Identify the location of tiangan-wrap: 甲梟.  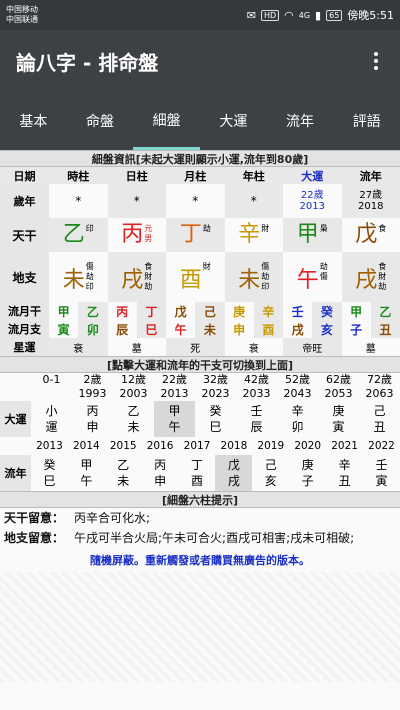
(312, 235).